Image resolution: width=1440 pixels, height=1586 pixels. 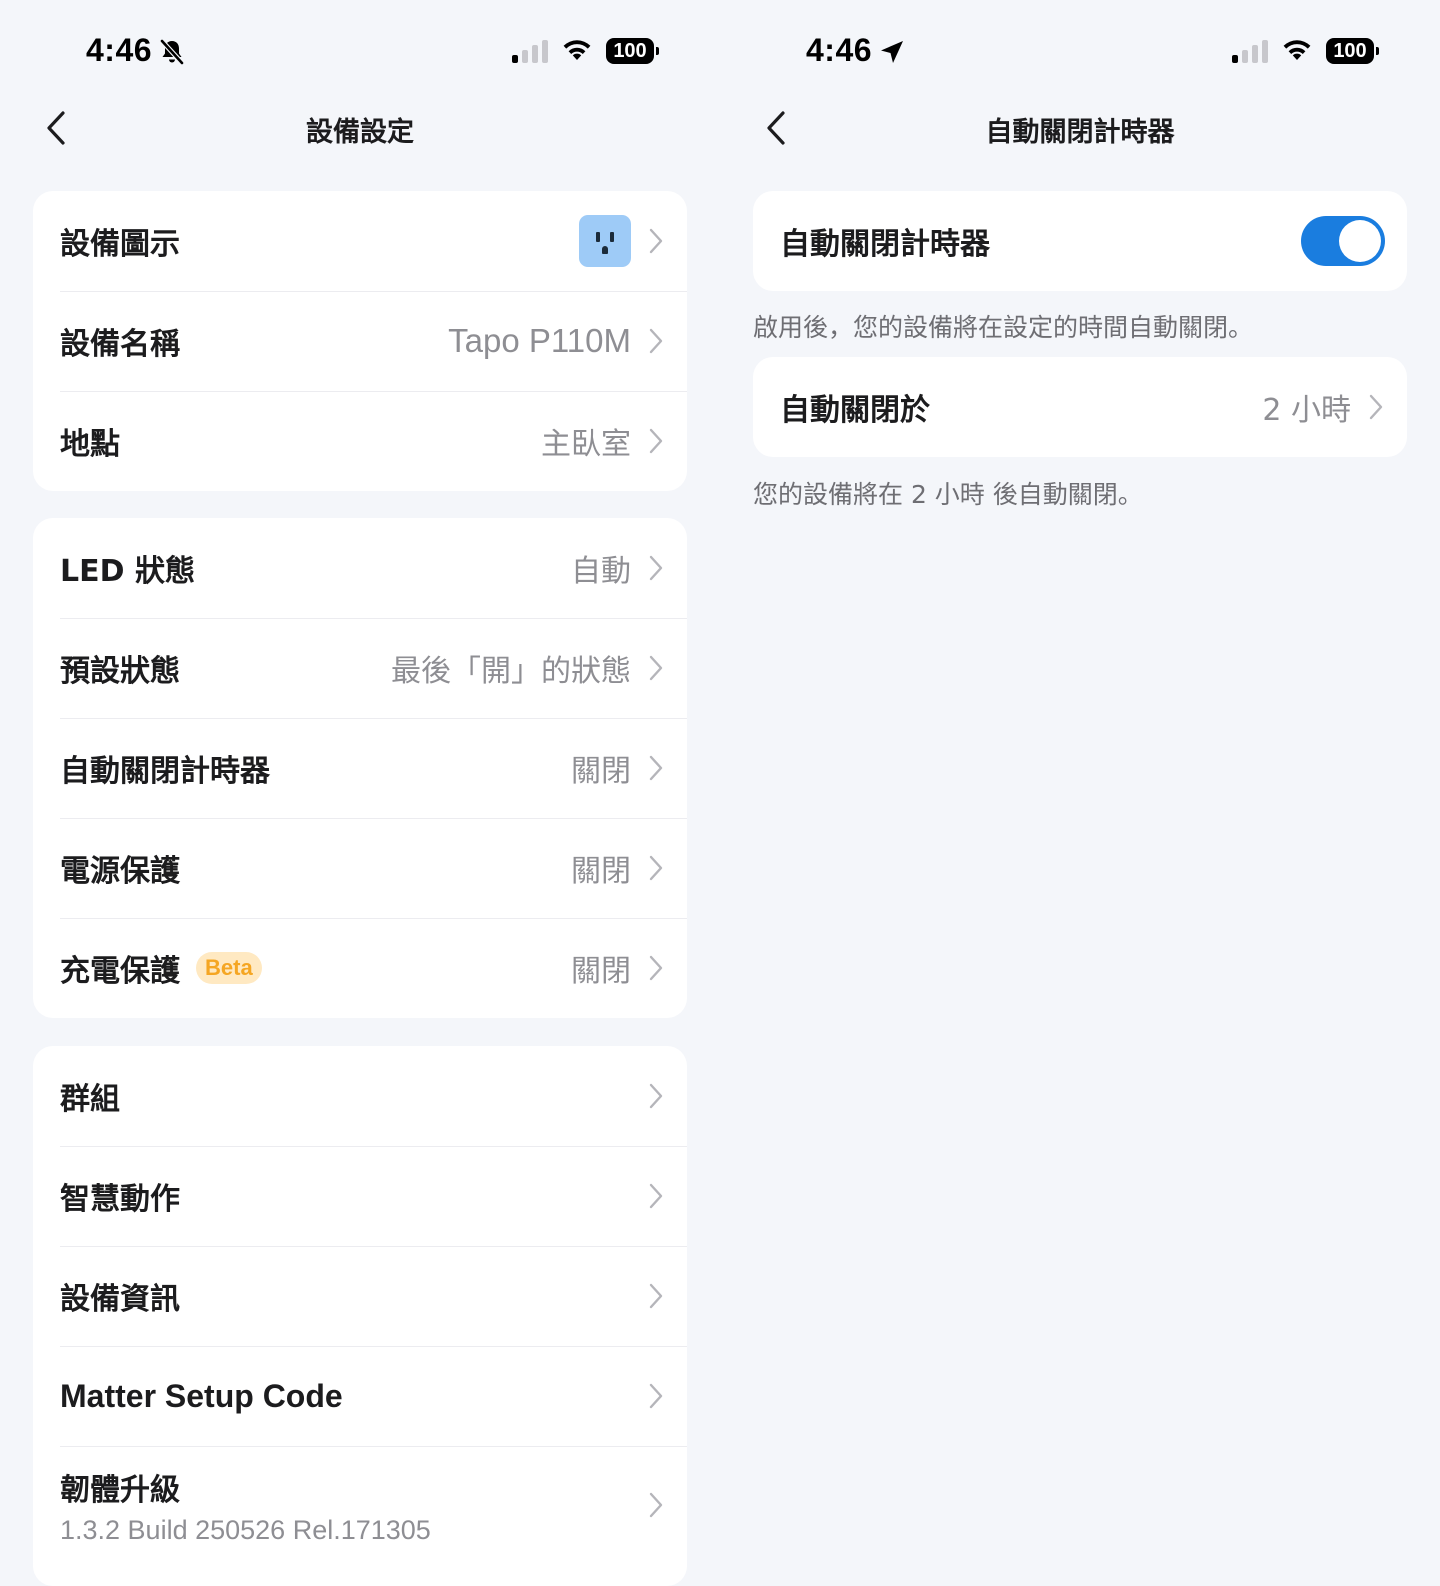 I want to click on toggle-knob, so click(x=1360, y=241).